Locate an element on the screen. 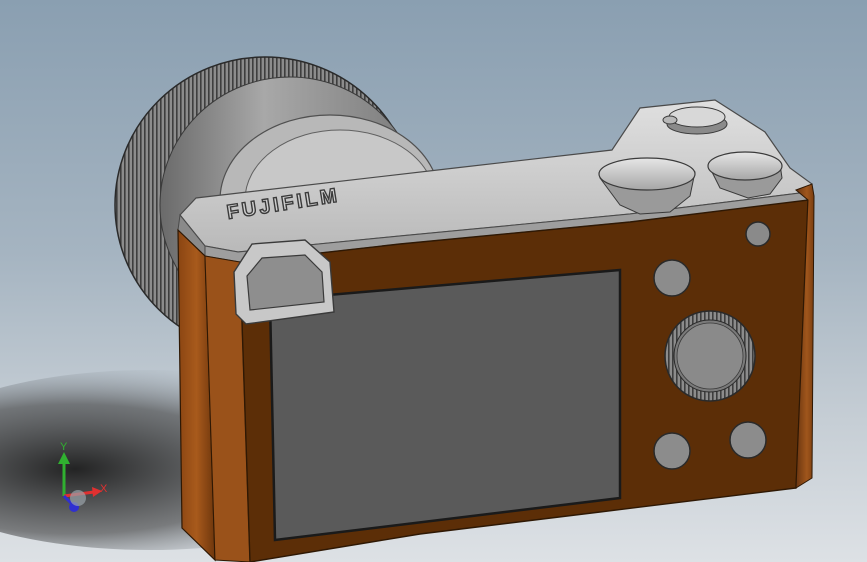 Image resolution: width=867 pixels, height=562 pixels. power-lever-icon is located at coordinates (670, 120).